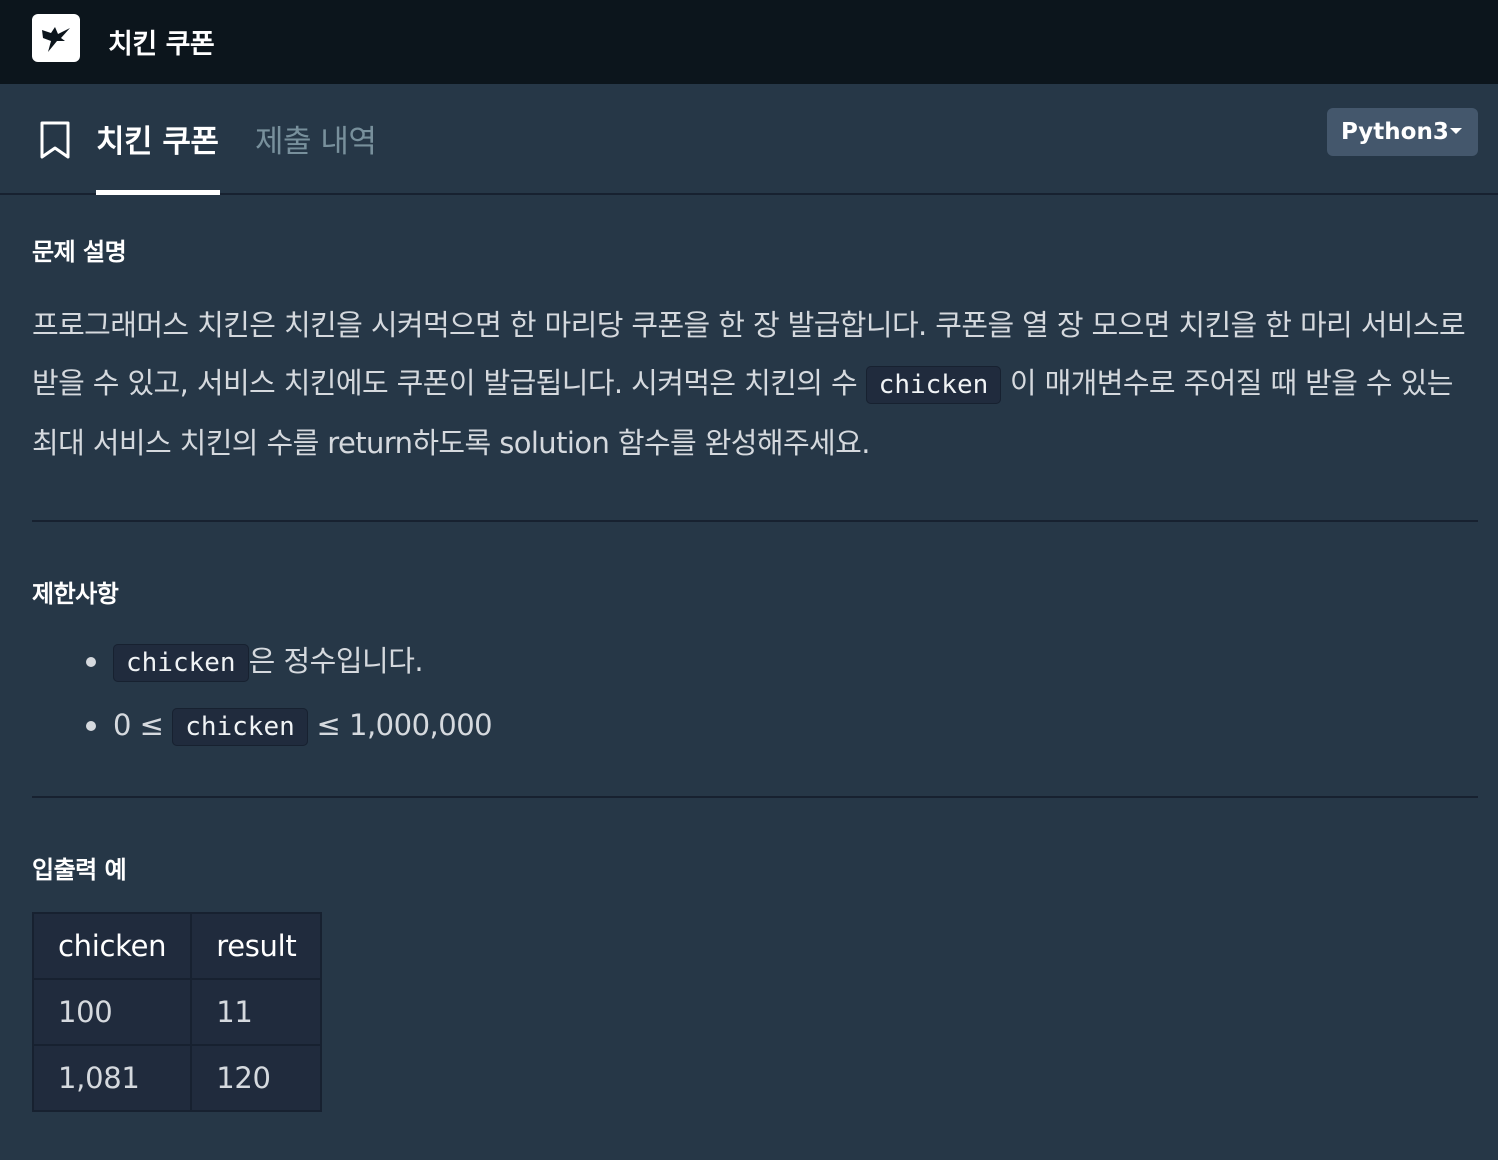  I want to click on bookmark-icon, so click(56, 140).